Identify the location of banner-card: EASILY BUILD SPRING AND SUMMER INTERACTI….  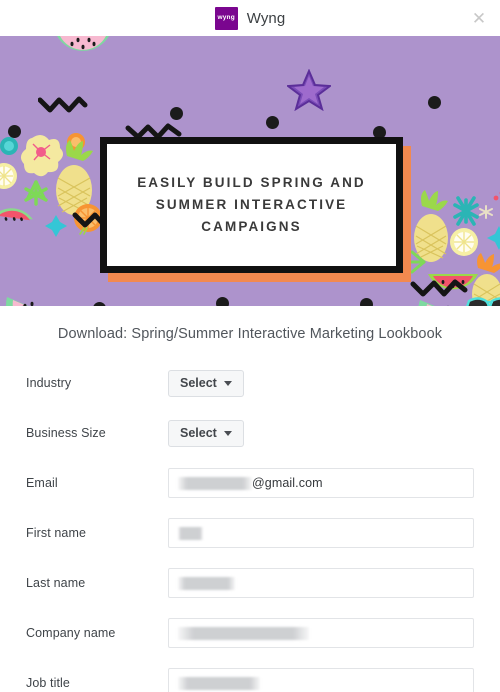
(255, 209).